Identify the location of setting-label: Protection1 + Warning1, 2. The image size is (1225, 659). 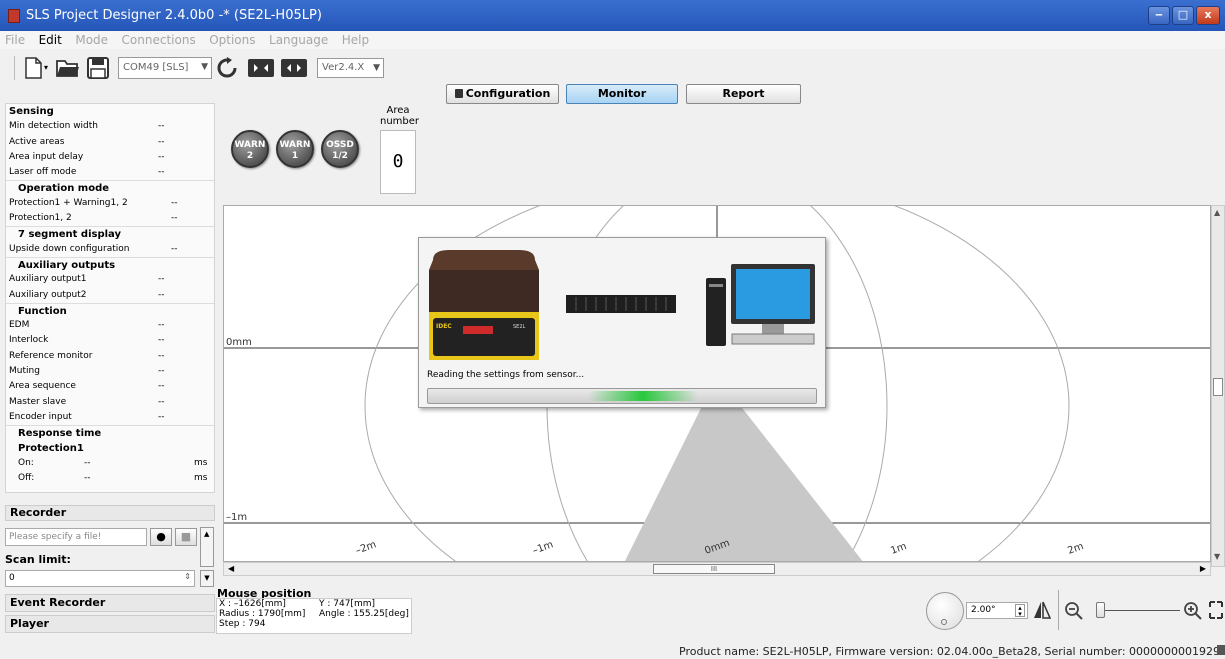
(68, 202).